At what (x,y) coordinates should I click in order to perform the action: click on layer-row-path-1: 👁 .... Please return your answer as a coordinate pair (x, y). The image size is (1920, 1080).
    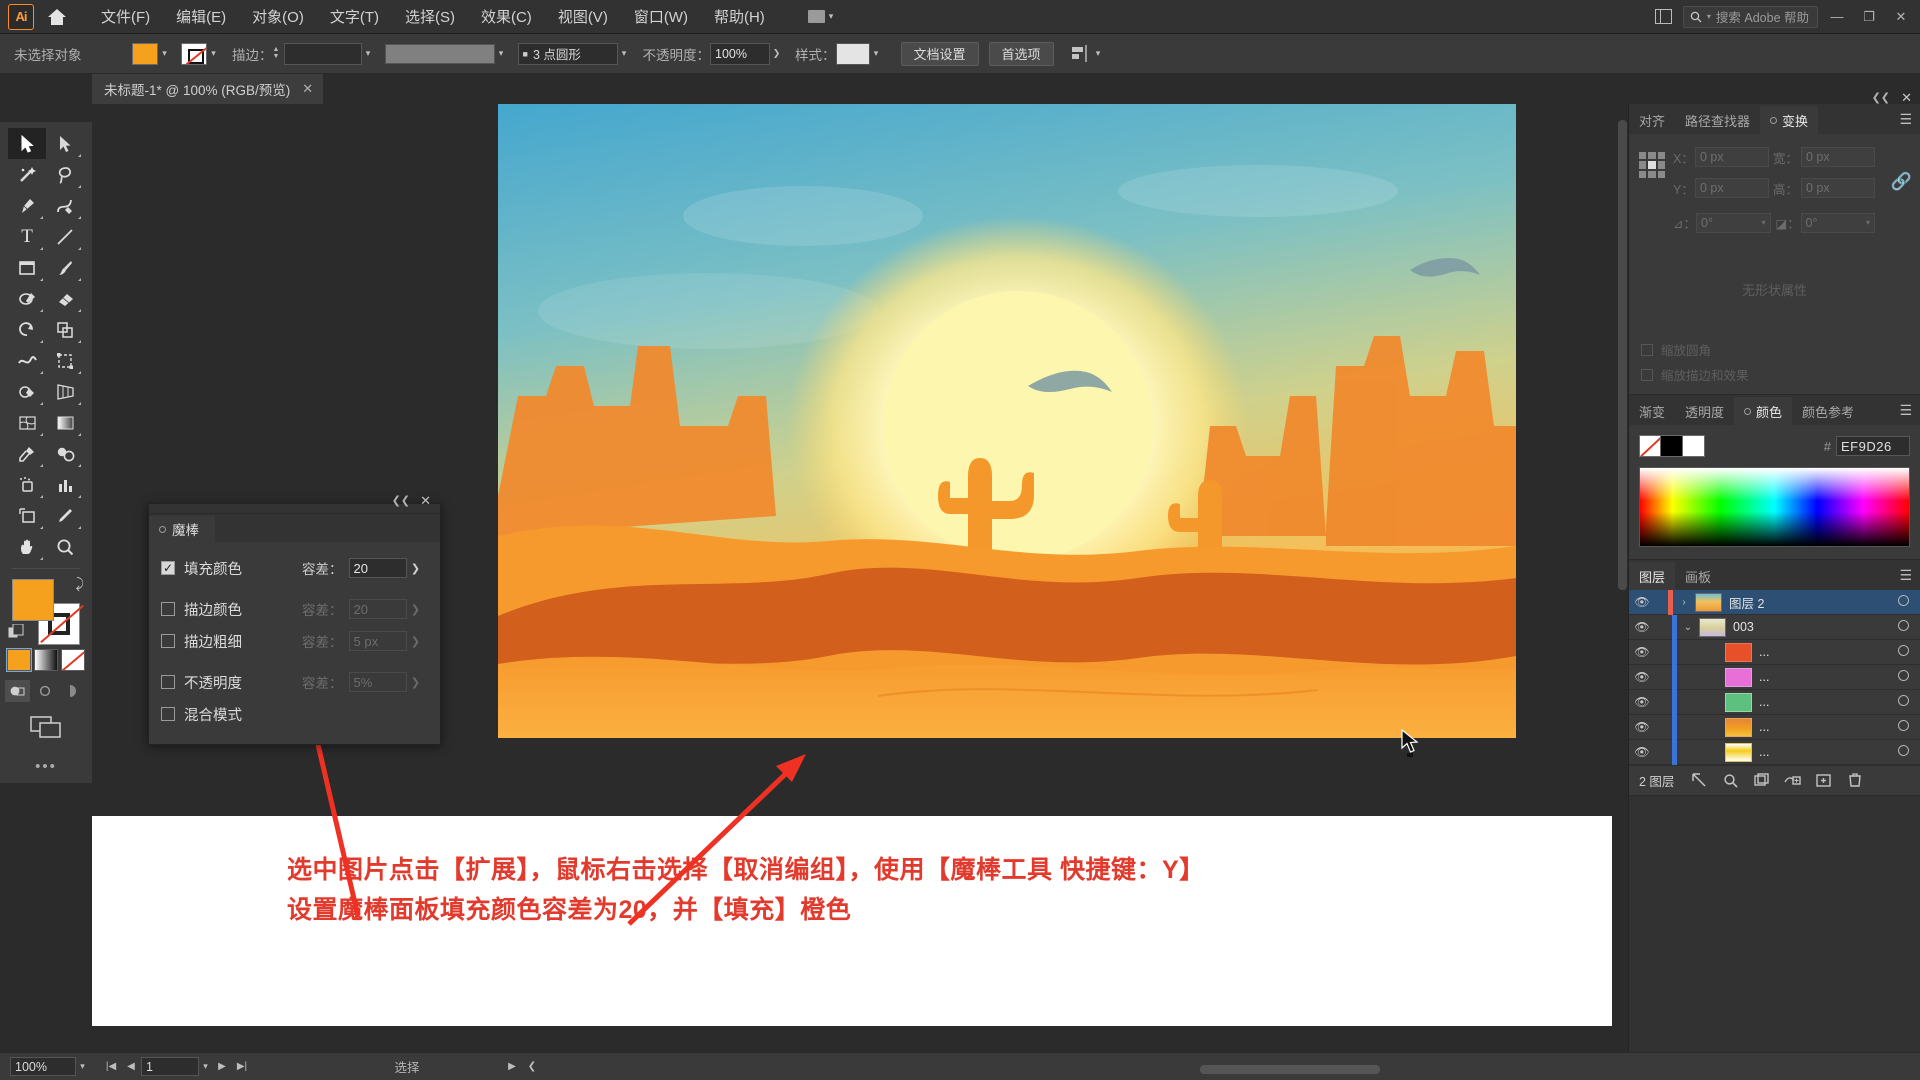
    Looking at the image, I should click on (1774, 652).